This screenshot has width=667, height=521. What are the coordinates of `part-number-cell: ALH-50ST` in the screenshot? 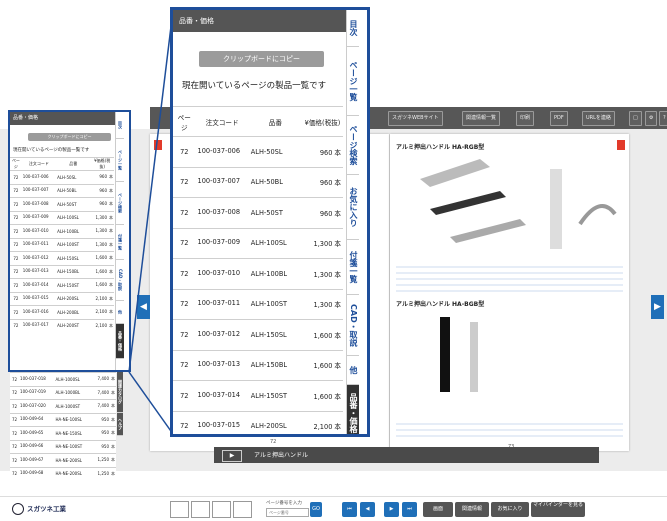 It's located at (275, 212).